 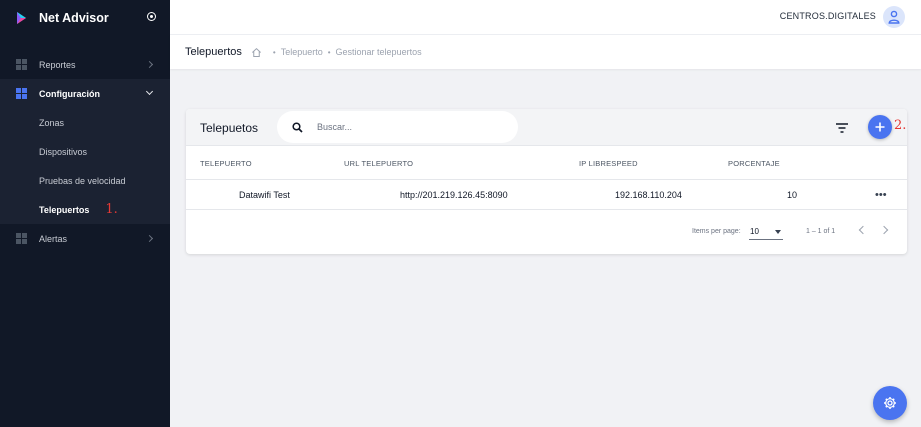 I want to click on card-header: Telepuetos 2., so click(x=546, y=127).